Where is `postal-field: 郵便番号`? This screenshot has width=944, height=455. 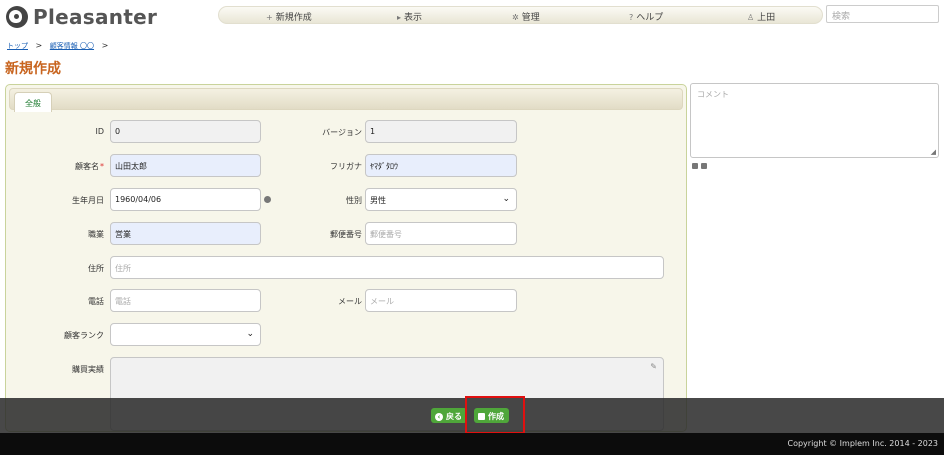
postal-field: 郵便番号 is located at coordinates (441, 233).